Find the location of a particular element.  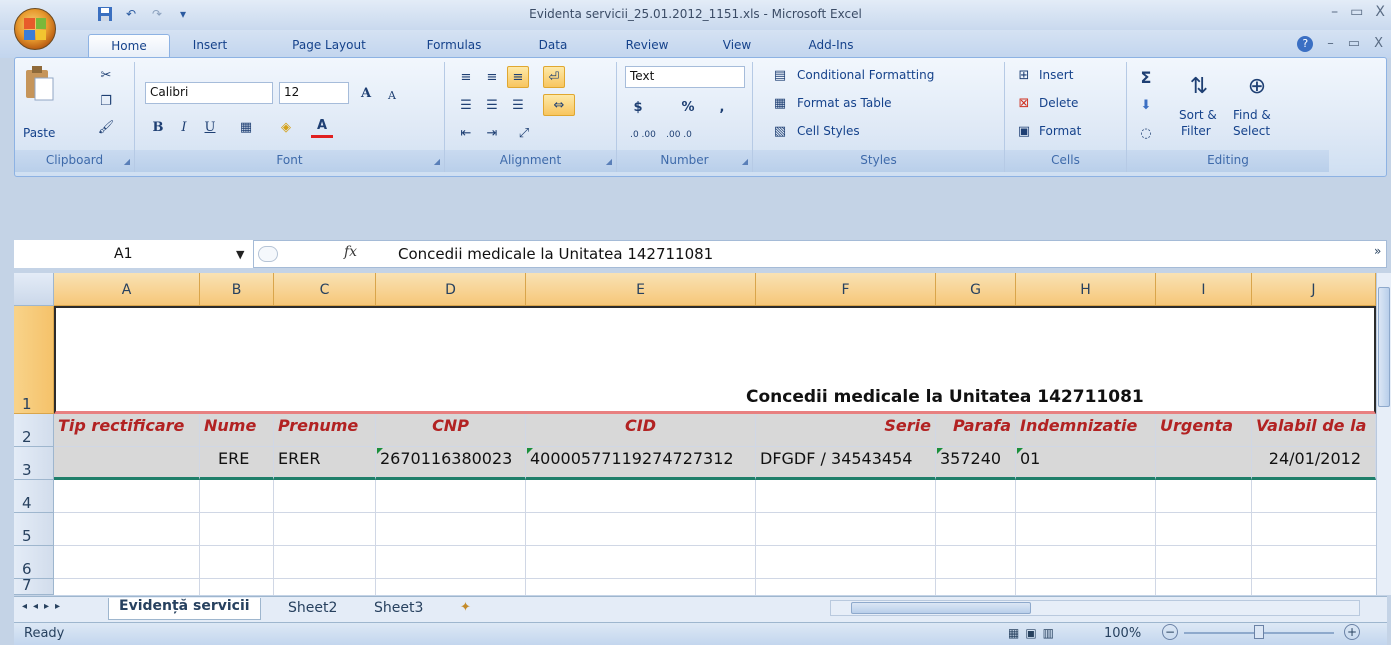

help-icon: ? is located at coordinates (1305, 44).